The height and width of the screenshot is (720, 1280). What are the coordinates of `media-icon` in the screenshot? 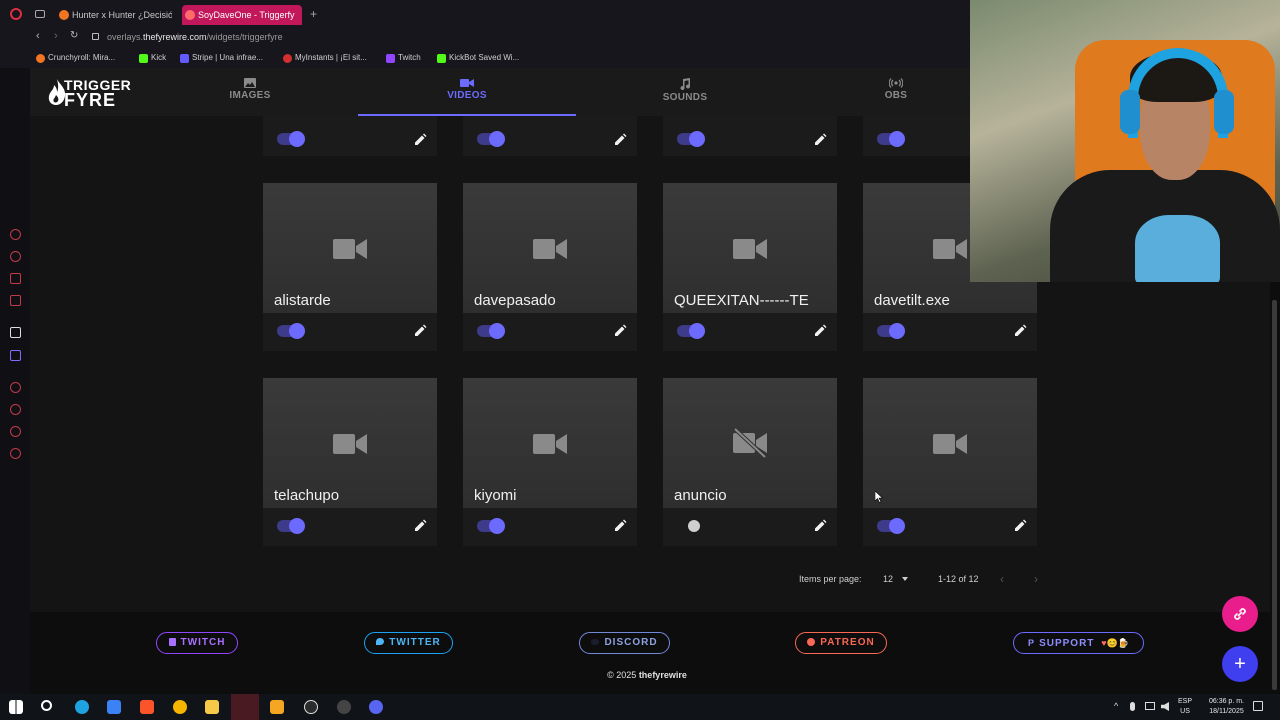 It's located at (277, 707).